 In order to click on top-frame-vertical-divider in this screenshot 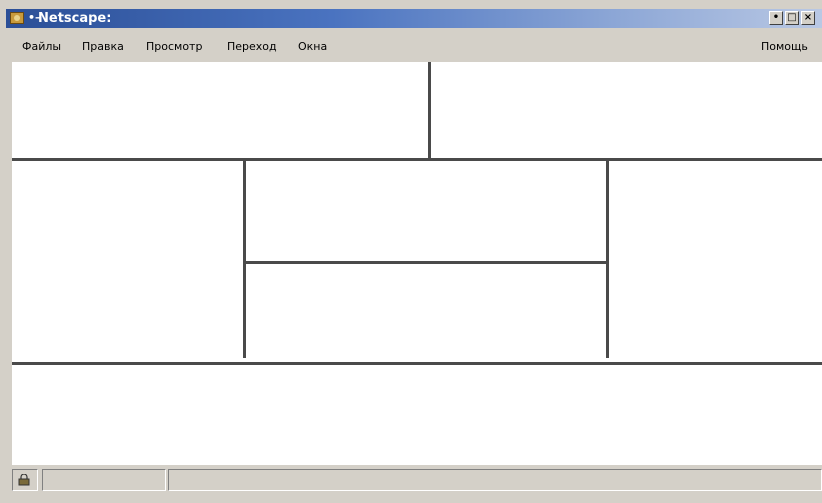, I will do `click(429, 110)`.